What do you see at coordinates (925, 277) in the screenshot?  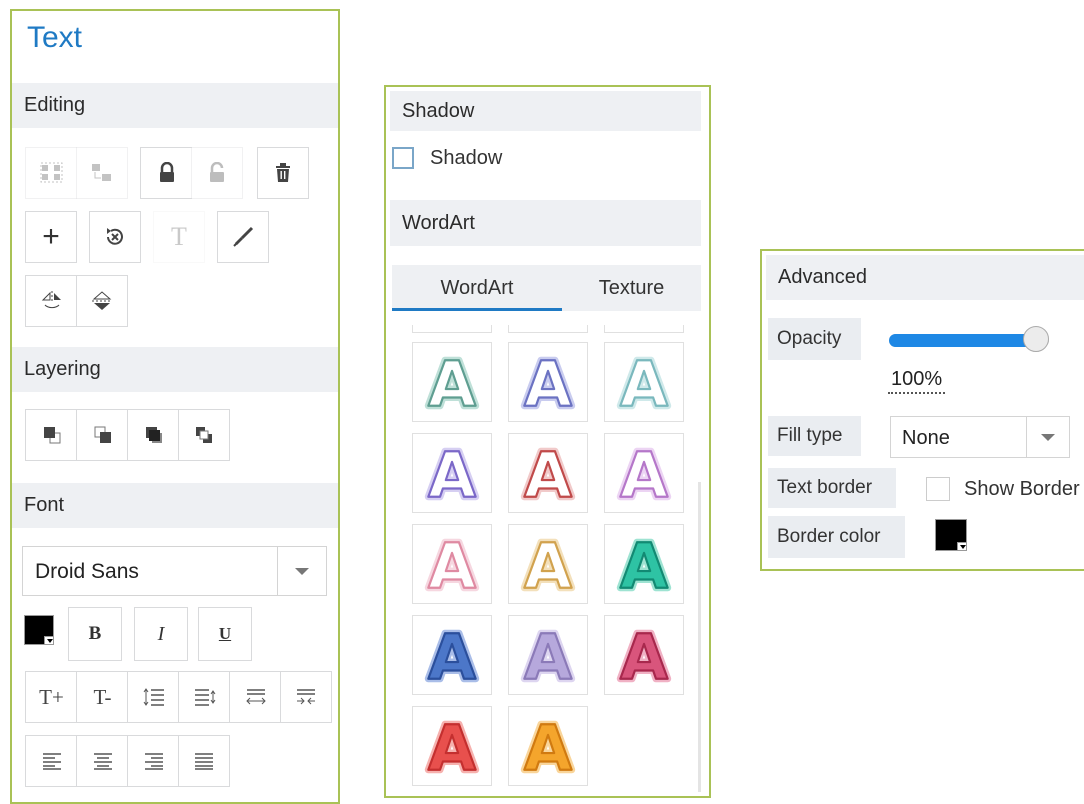 I see `advanced-section-header: Advanced` at bounding box center [925, 277].